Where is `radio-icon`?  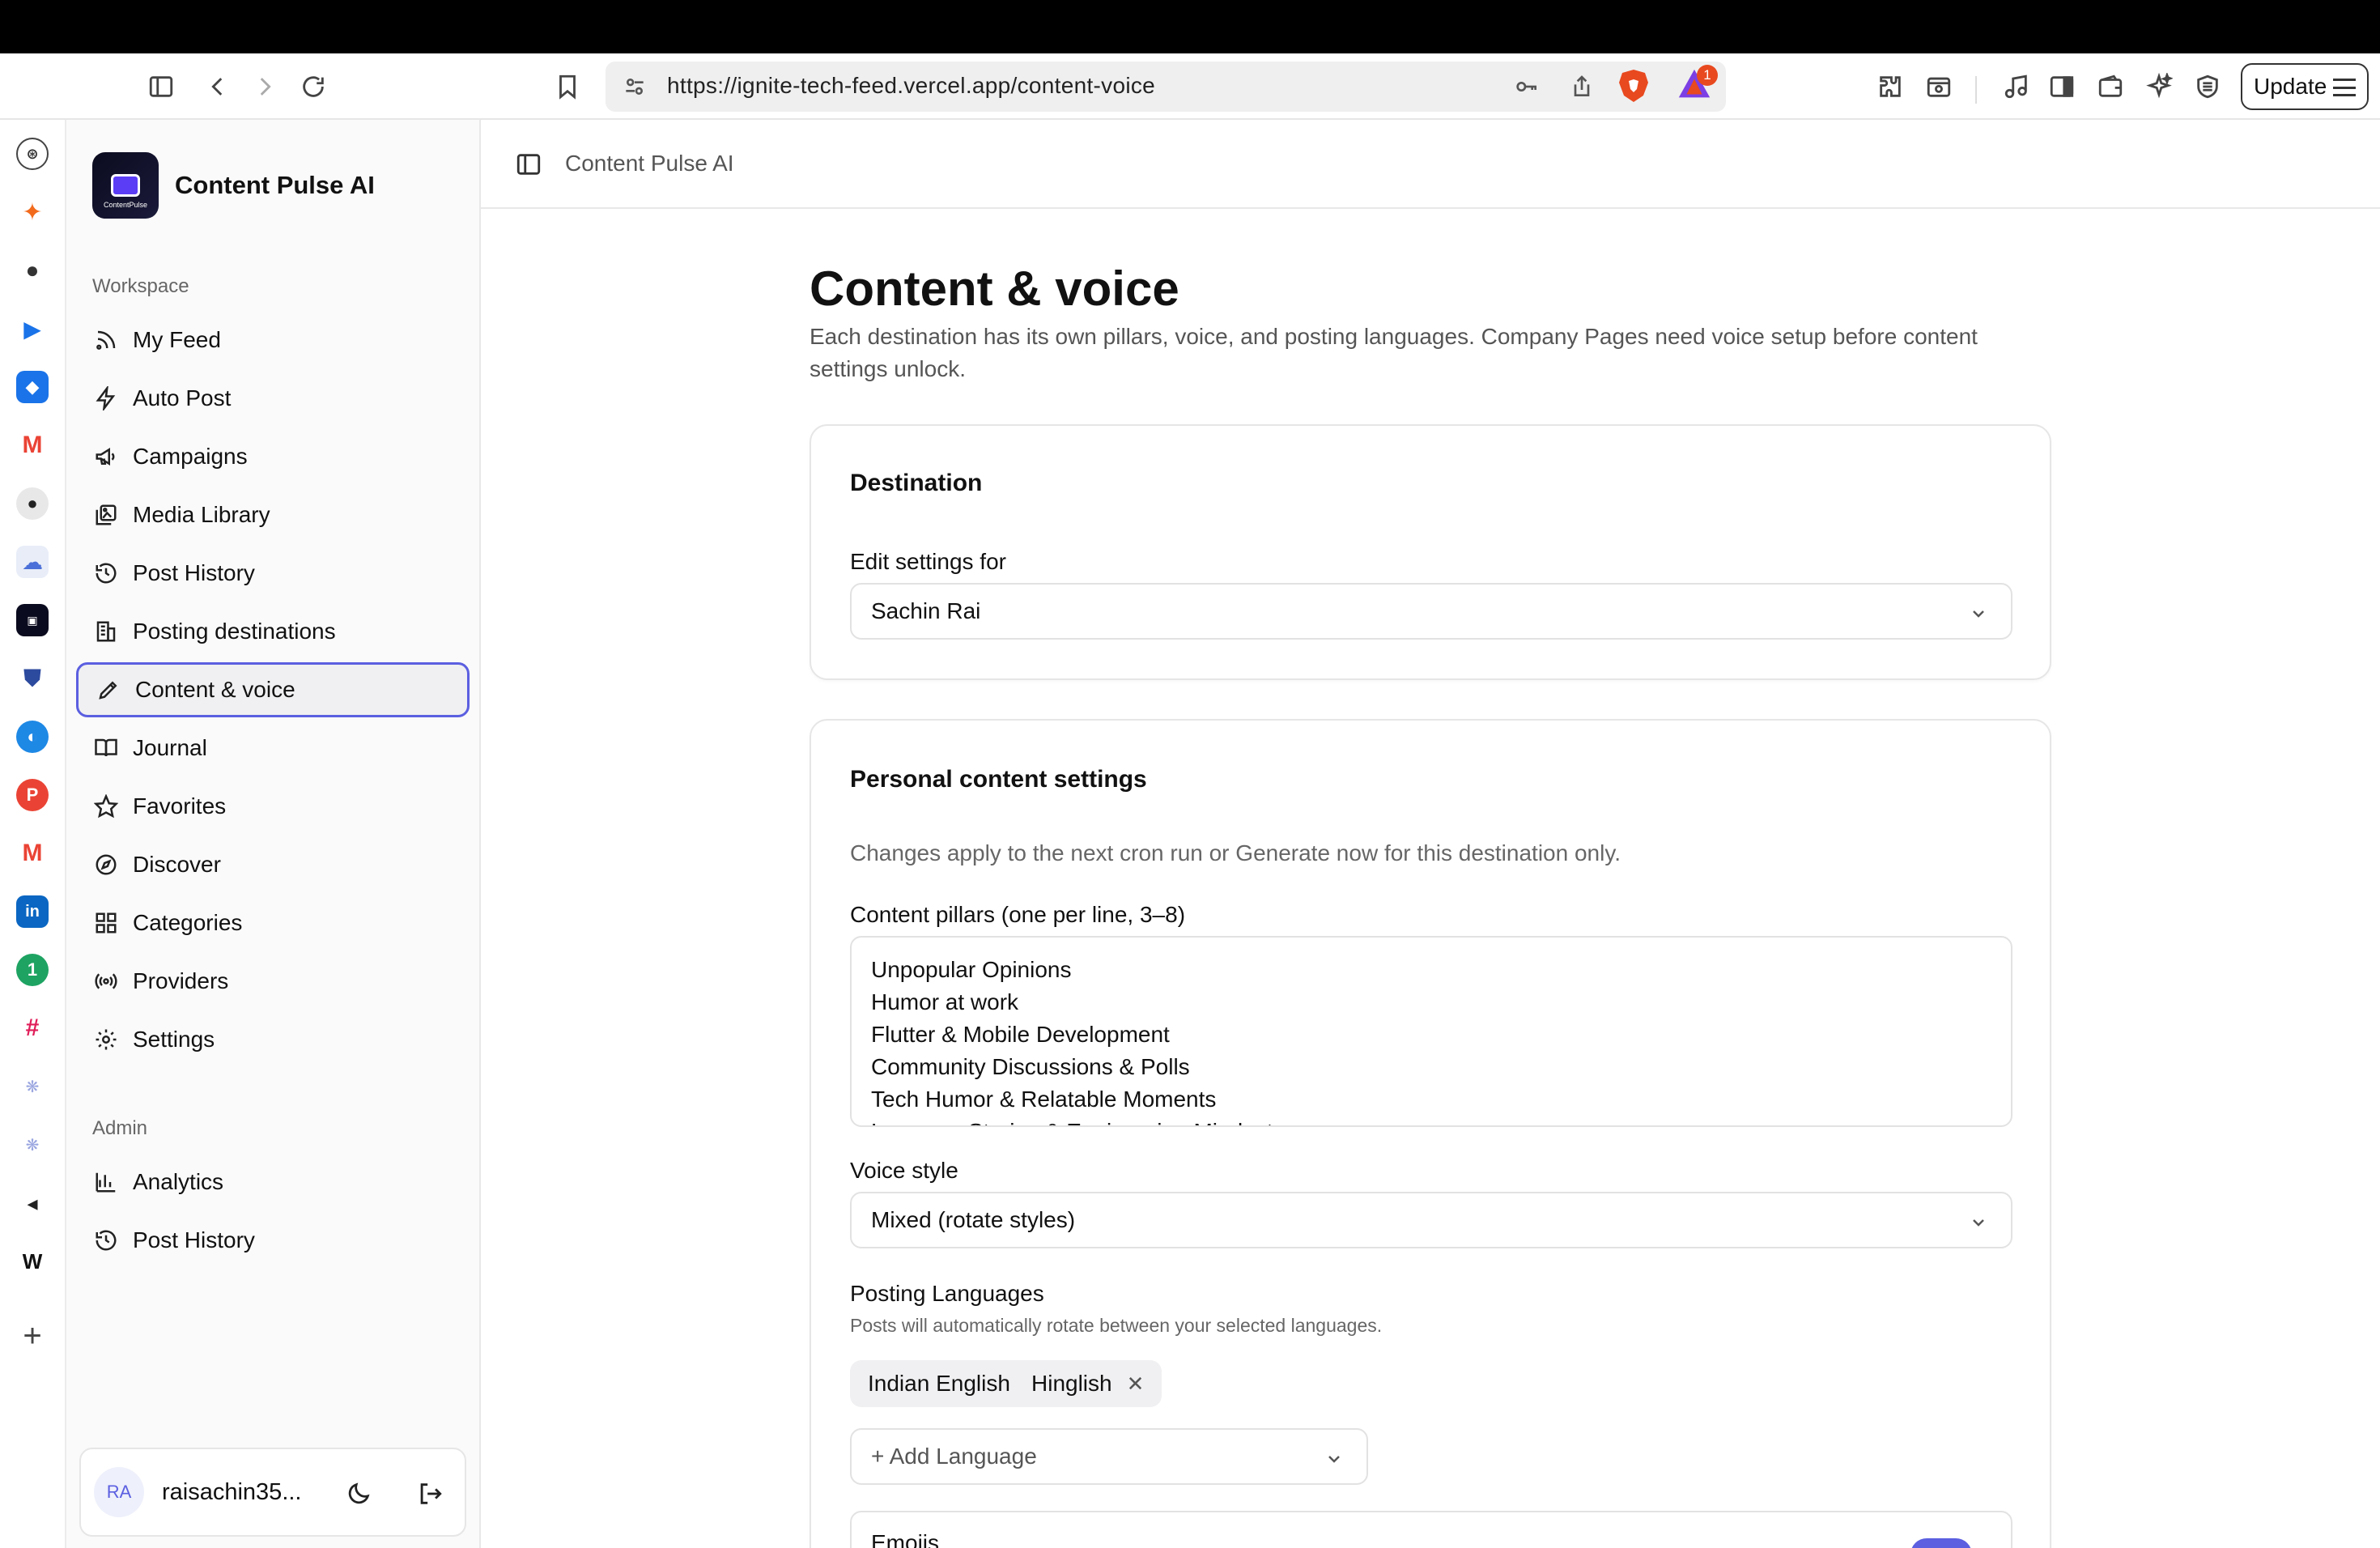 radio-icon is located at coordinates (106, 981).